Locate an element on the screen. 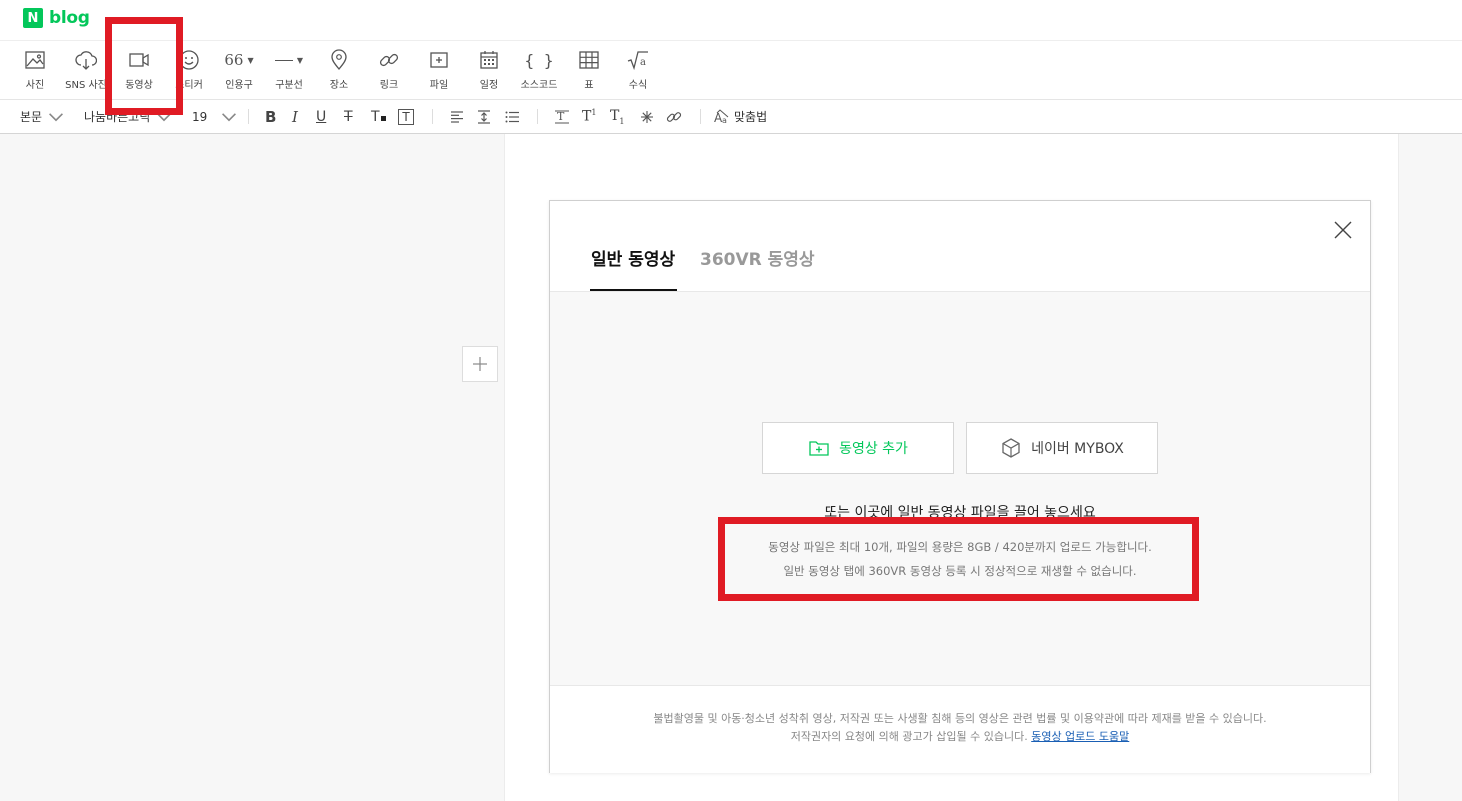 Image resolution: width=1462 pixels, height=801 pixels. superscript-icon: T1 is located at coordinates (589, 116).